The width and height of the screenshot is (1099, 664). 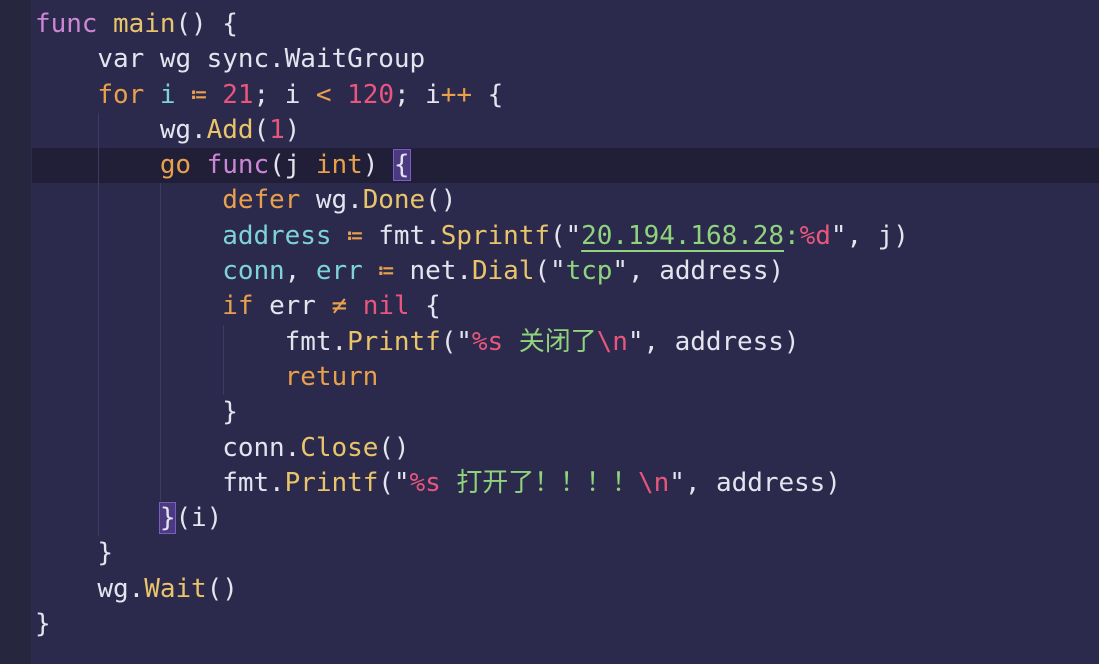 I want to click on code-line: if err ≠ nil {, so click(x=567, y=307).